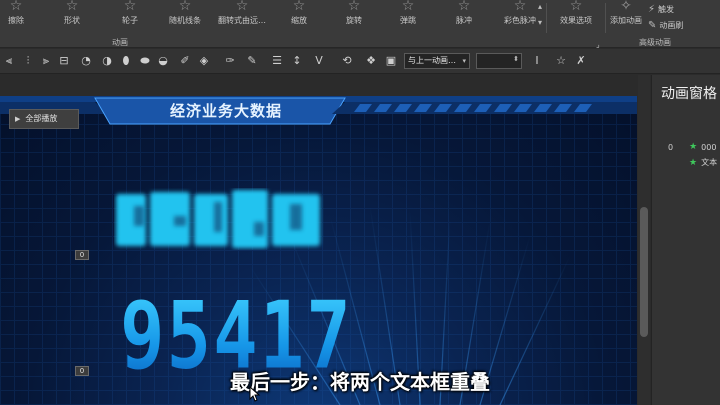 The height and width of the screenshot is (405, 720). Describe the element at coordinates (126, 61) in the screenshot. I see `shape-union-icon: ⬮` at that location.